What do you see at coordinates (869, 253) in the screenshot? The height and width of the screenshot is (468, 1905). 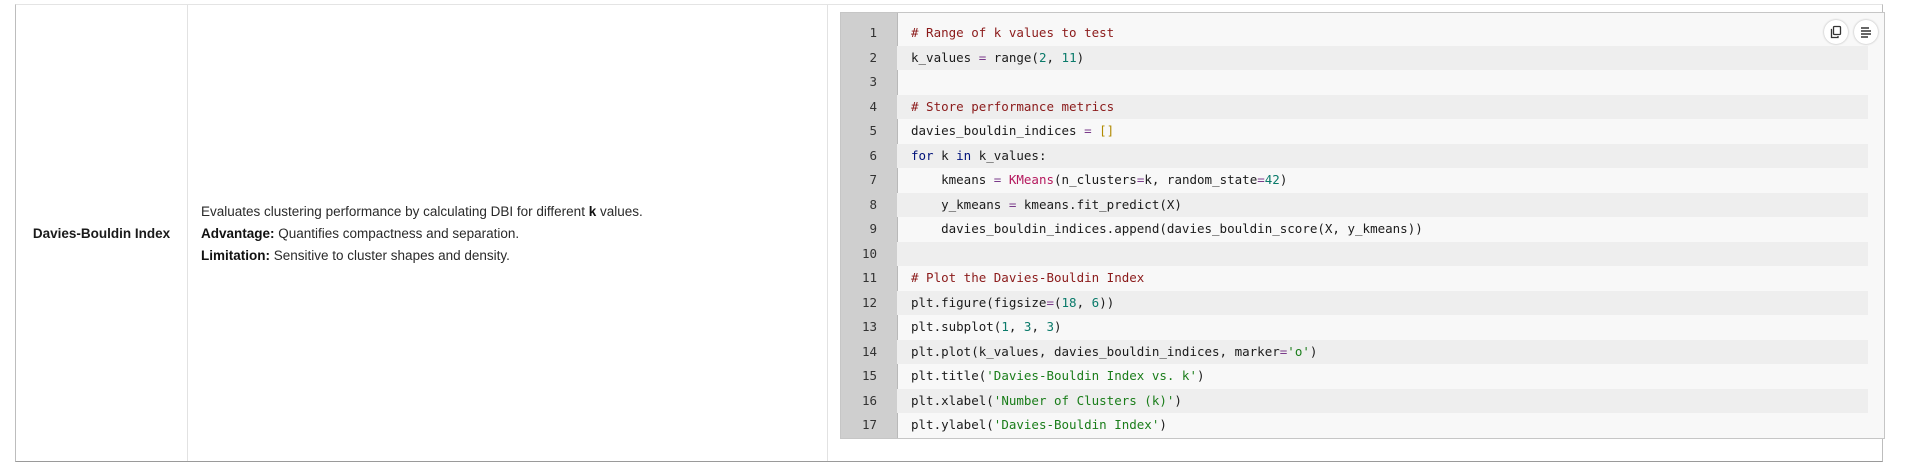 I see `line-number: 10` at bounding box center [869, 253].